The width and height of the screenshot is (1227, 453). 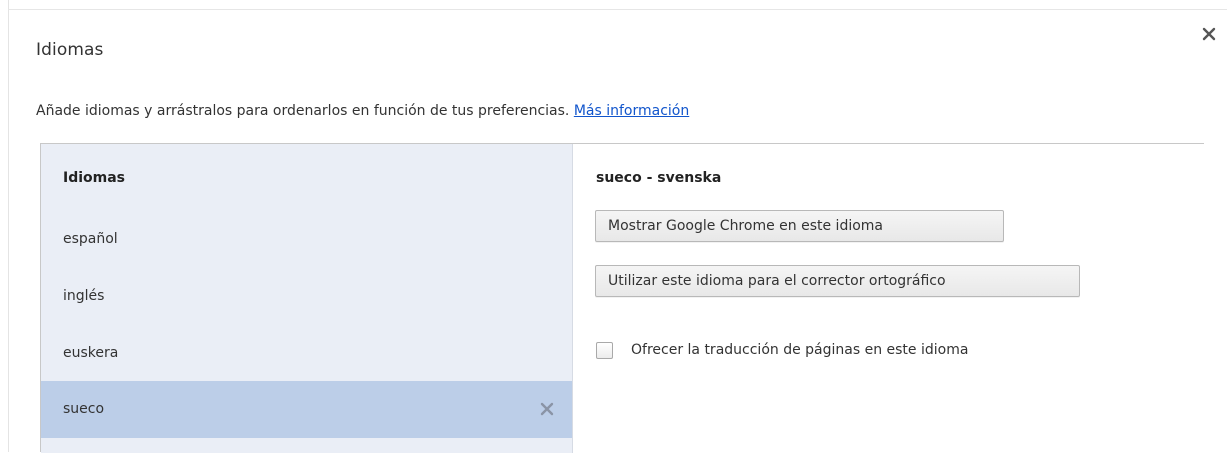 I want to click on background-page-edge, so click(x=5, y=226).